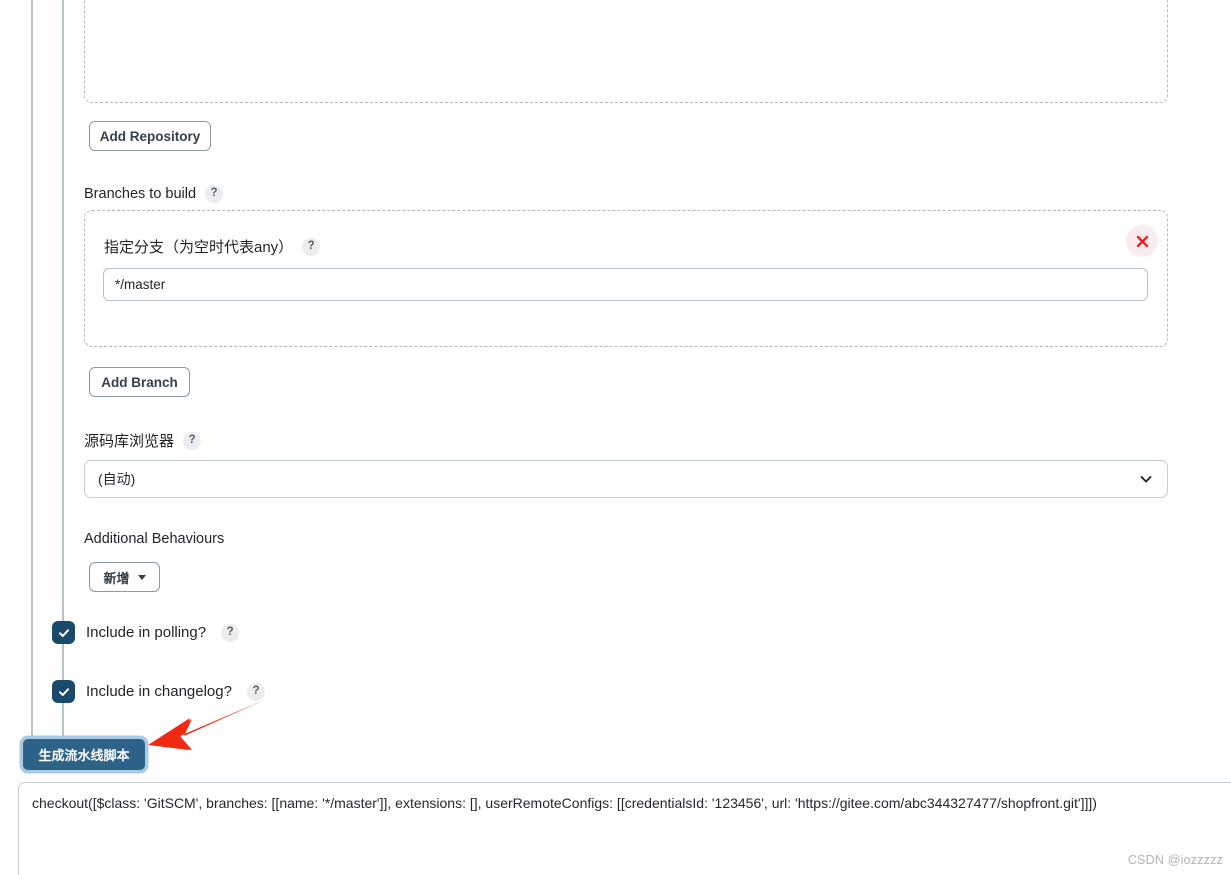  I want to click on repository-browser-label: 源码库浏览器 ?, so click(143, 440).